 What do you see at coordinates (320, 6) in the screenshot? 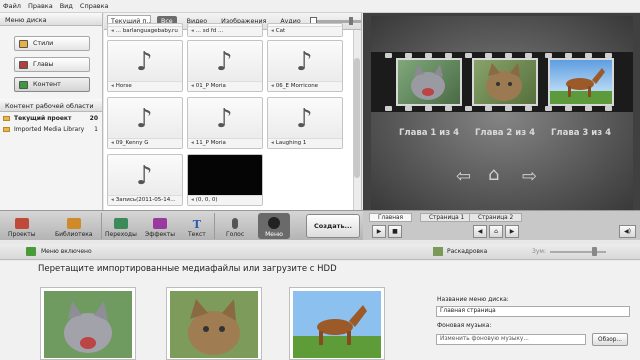
I see `menu-bar: Файл Правка Вид Справка` at bounding box center [320, 6].